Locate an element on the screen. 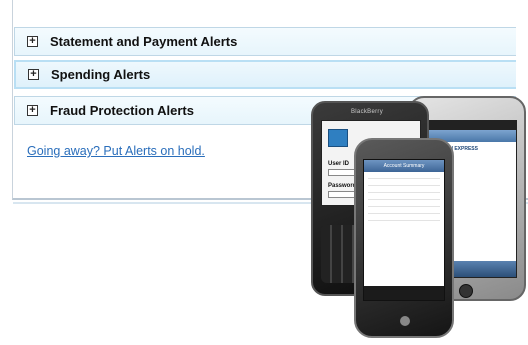 This screenshot has width=528, height=345. statement-payment-alerts-row: + Statement and Payment Alerts is located at coordinates (265, 41).